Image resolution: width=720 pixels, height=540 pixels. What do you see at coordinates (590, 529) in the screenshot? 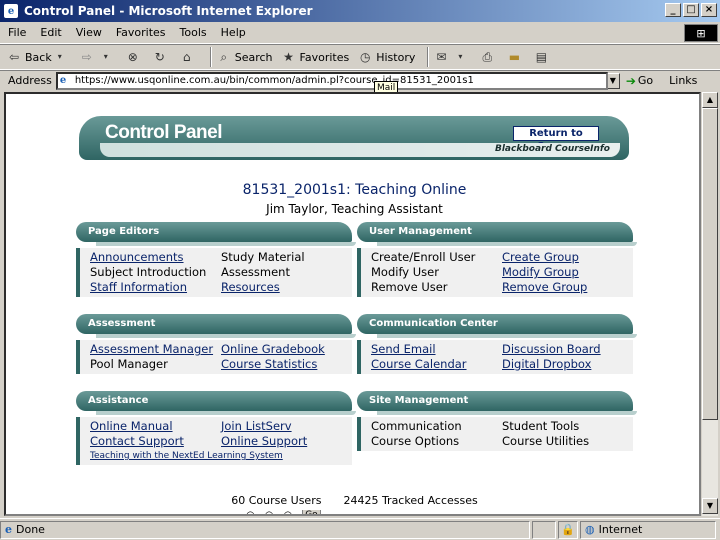
I see `internet-zone-icon: ◍` at bounding box center [590, 529].